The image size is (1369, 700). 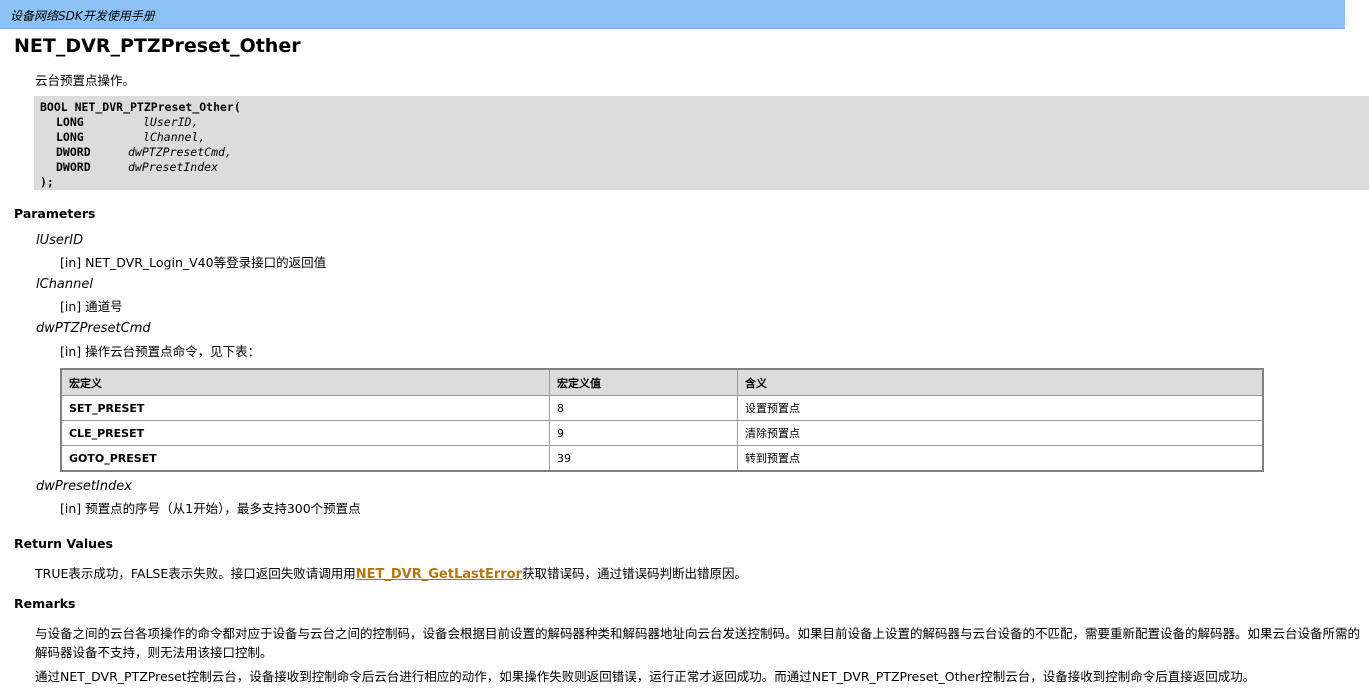 What do you see at coordinates (643, 433) in the screenshot?
I see `table-cell: 9` at bounding box center [643, 433].